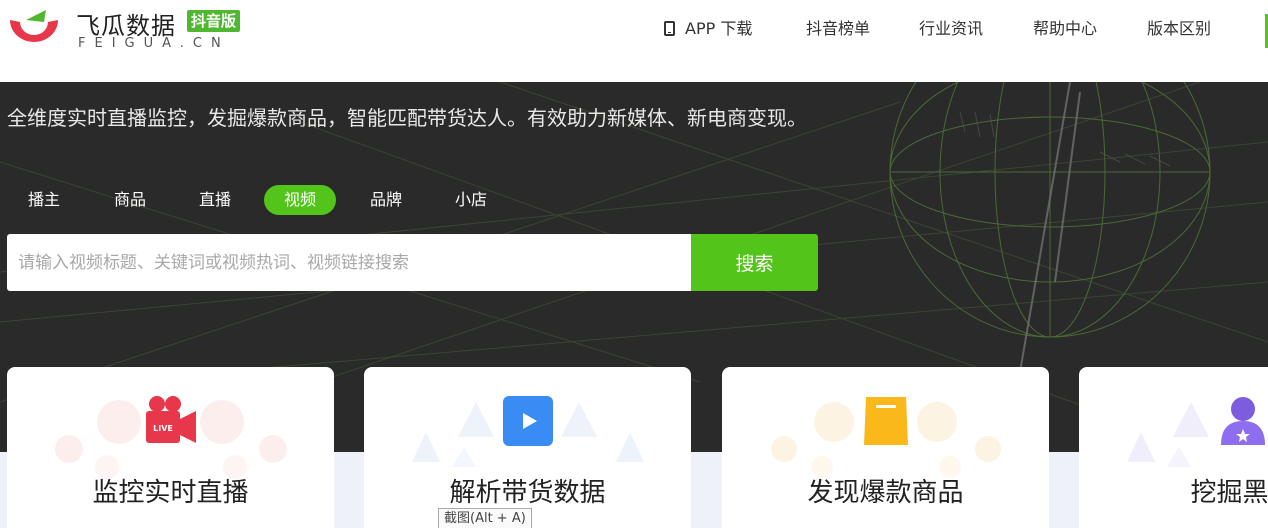 The height and width of the screenshot is (528, 1268). I want to click on logo-text-en: FEIGUA.CN, so click(154, 43).